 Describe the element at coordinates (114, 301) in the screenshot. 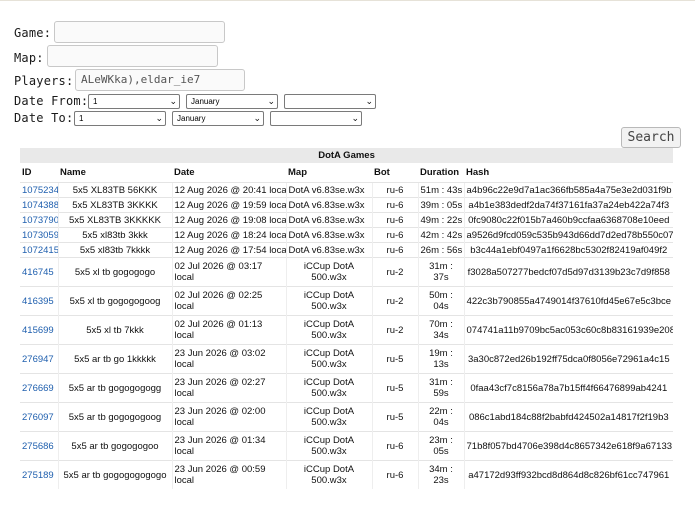

I see `game-name: 5x5 xl tb gogogogoog` at that location.